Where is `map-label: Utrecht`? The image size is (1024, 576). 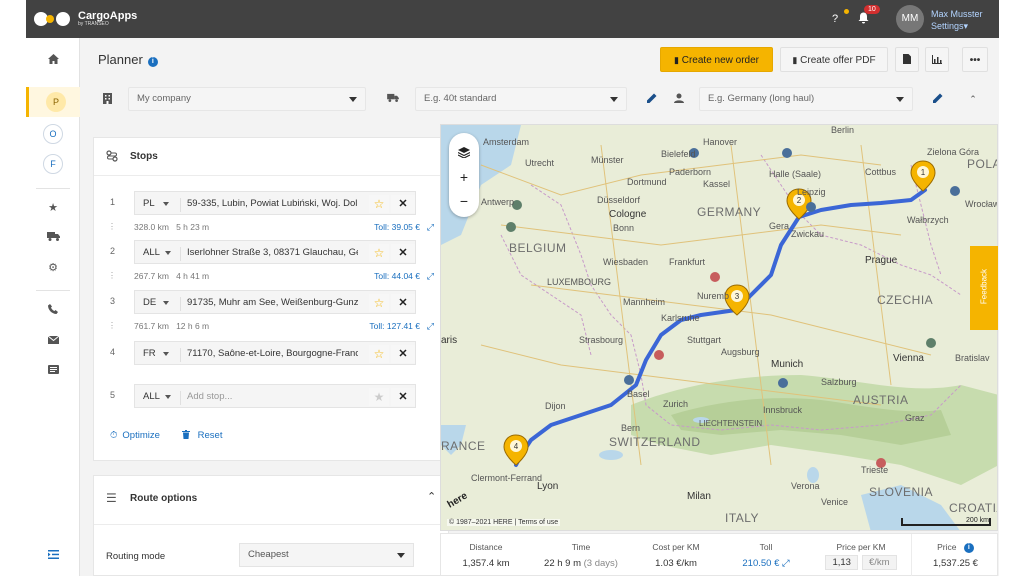
map-label: Utrecht is located at coordinates (540, 163).